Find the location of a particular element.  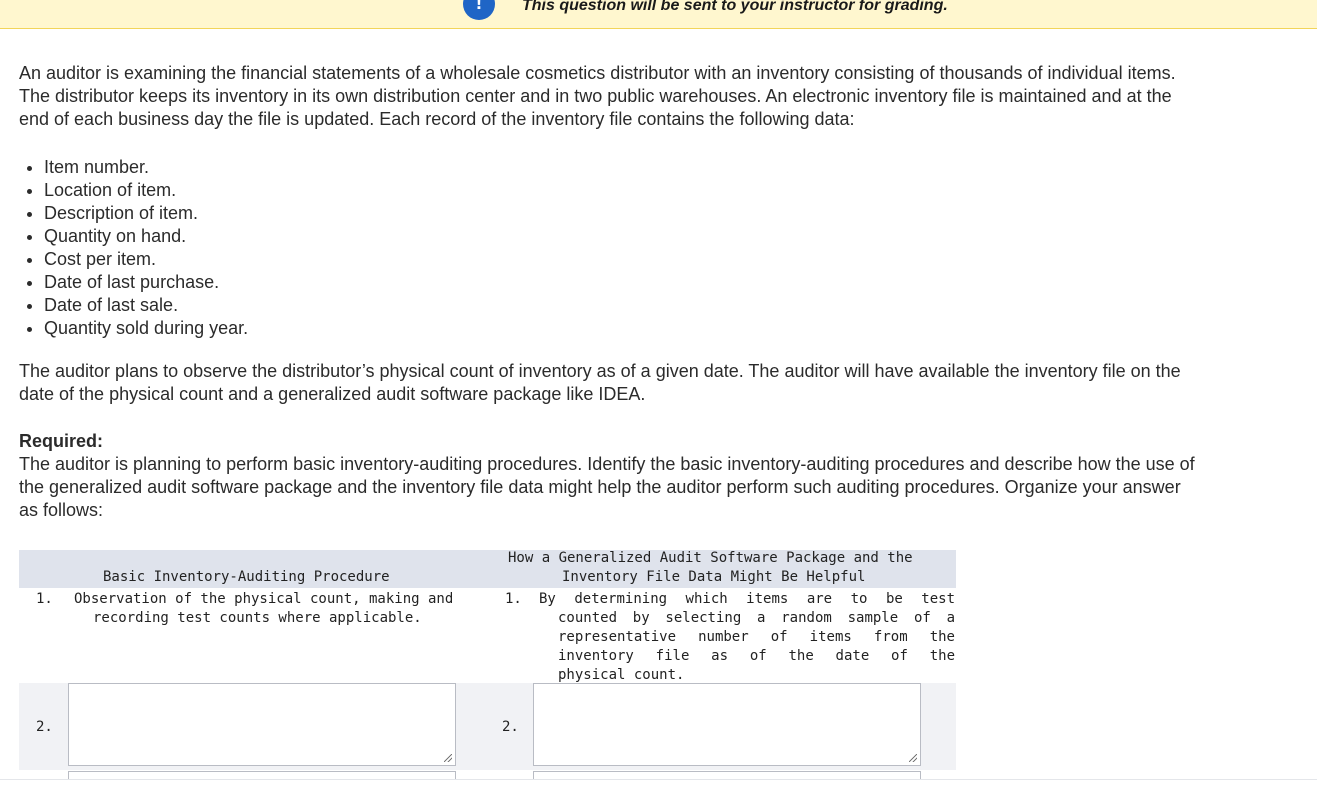

row1-helpful-line4: inventory file as of the date of the is located at coordinates (756, 656).